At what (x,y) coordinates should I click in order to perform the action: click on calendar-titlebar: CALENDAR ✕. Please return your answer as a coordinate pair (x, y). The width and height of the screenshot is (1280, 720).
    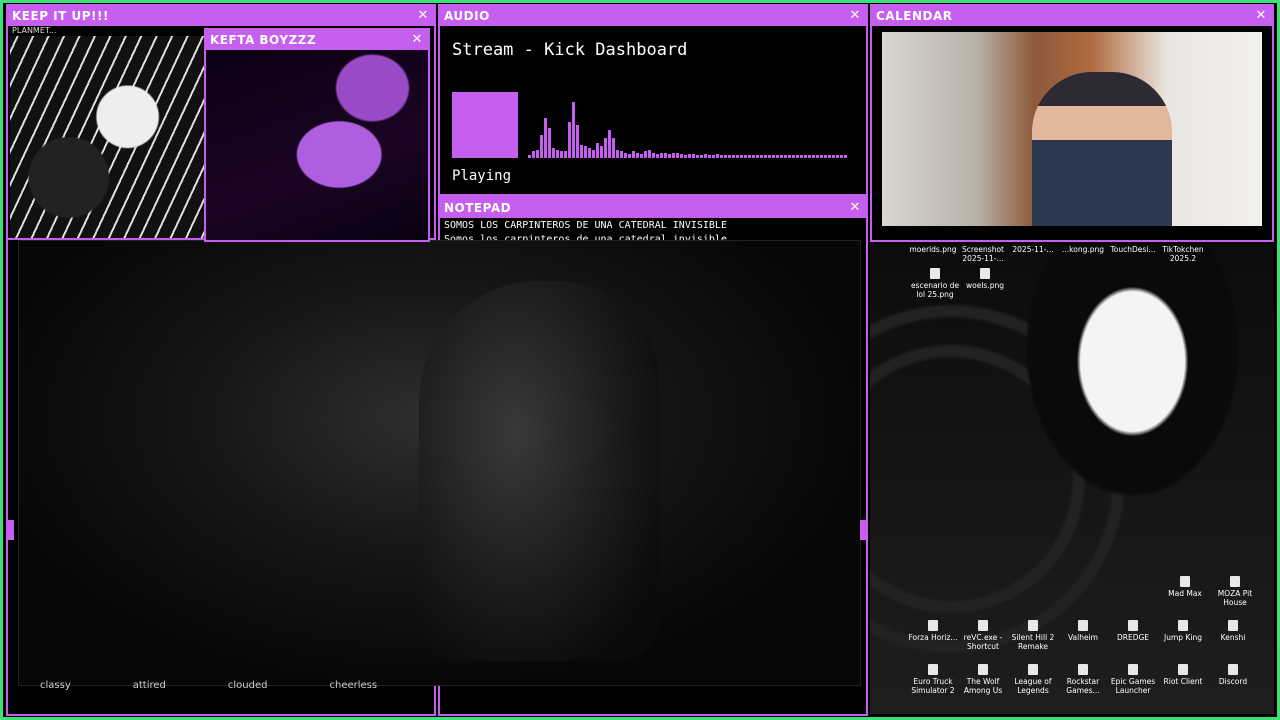
    Looking at the image, I should click on (1072, 16).